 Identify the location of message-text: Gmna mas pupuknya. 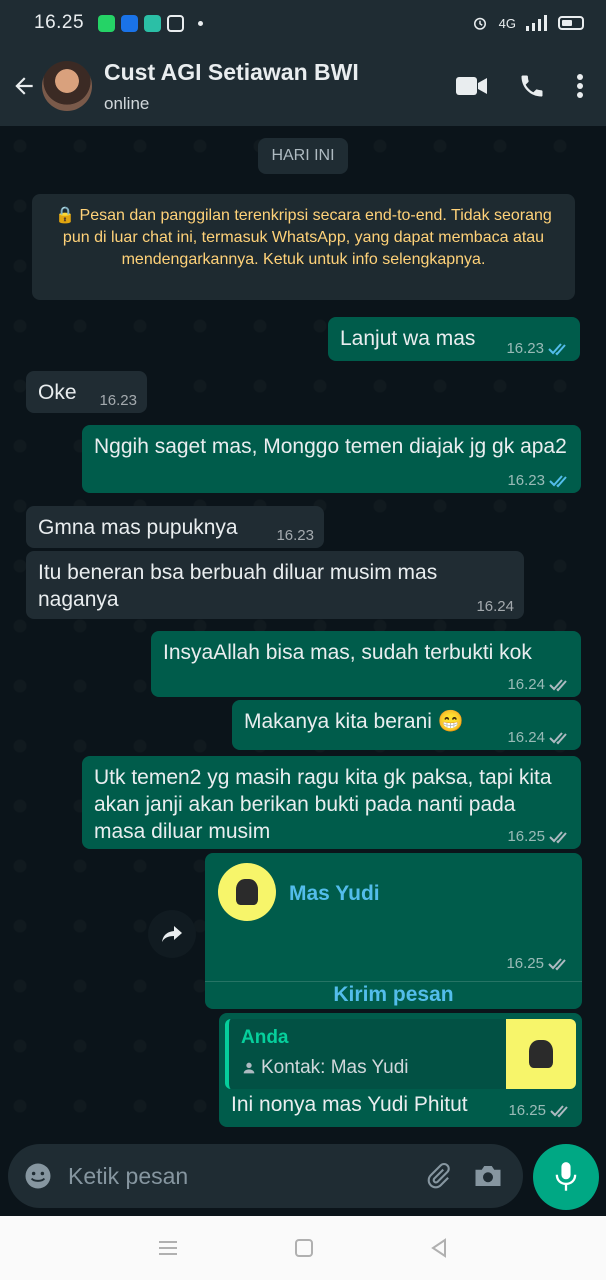
(138, 527).